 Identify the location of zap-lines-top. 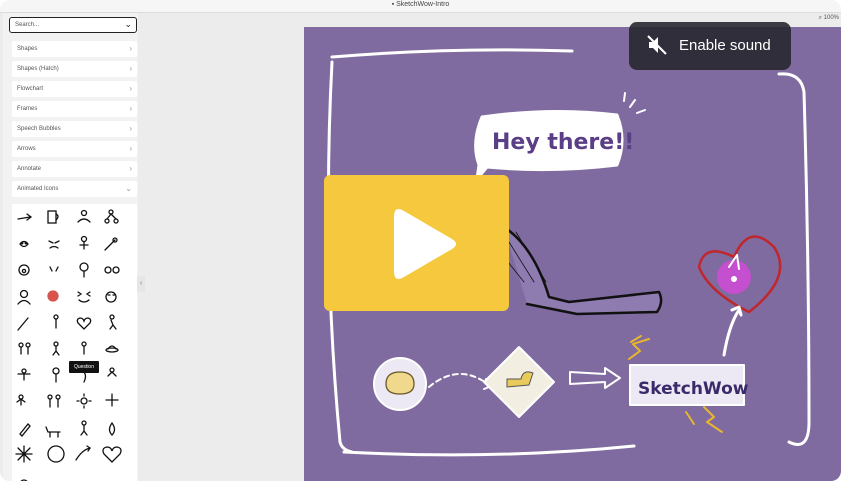
(639, 347).